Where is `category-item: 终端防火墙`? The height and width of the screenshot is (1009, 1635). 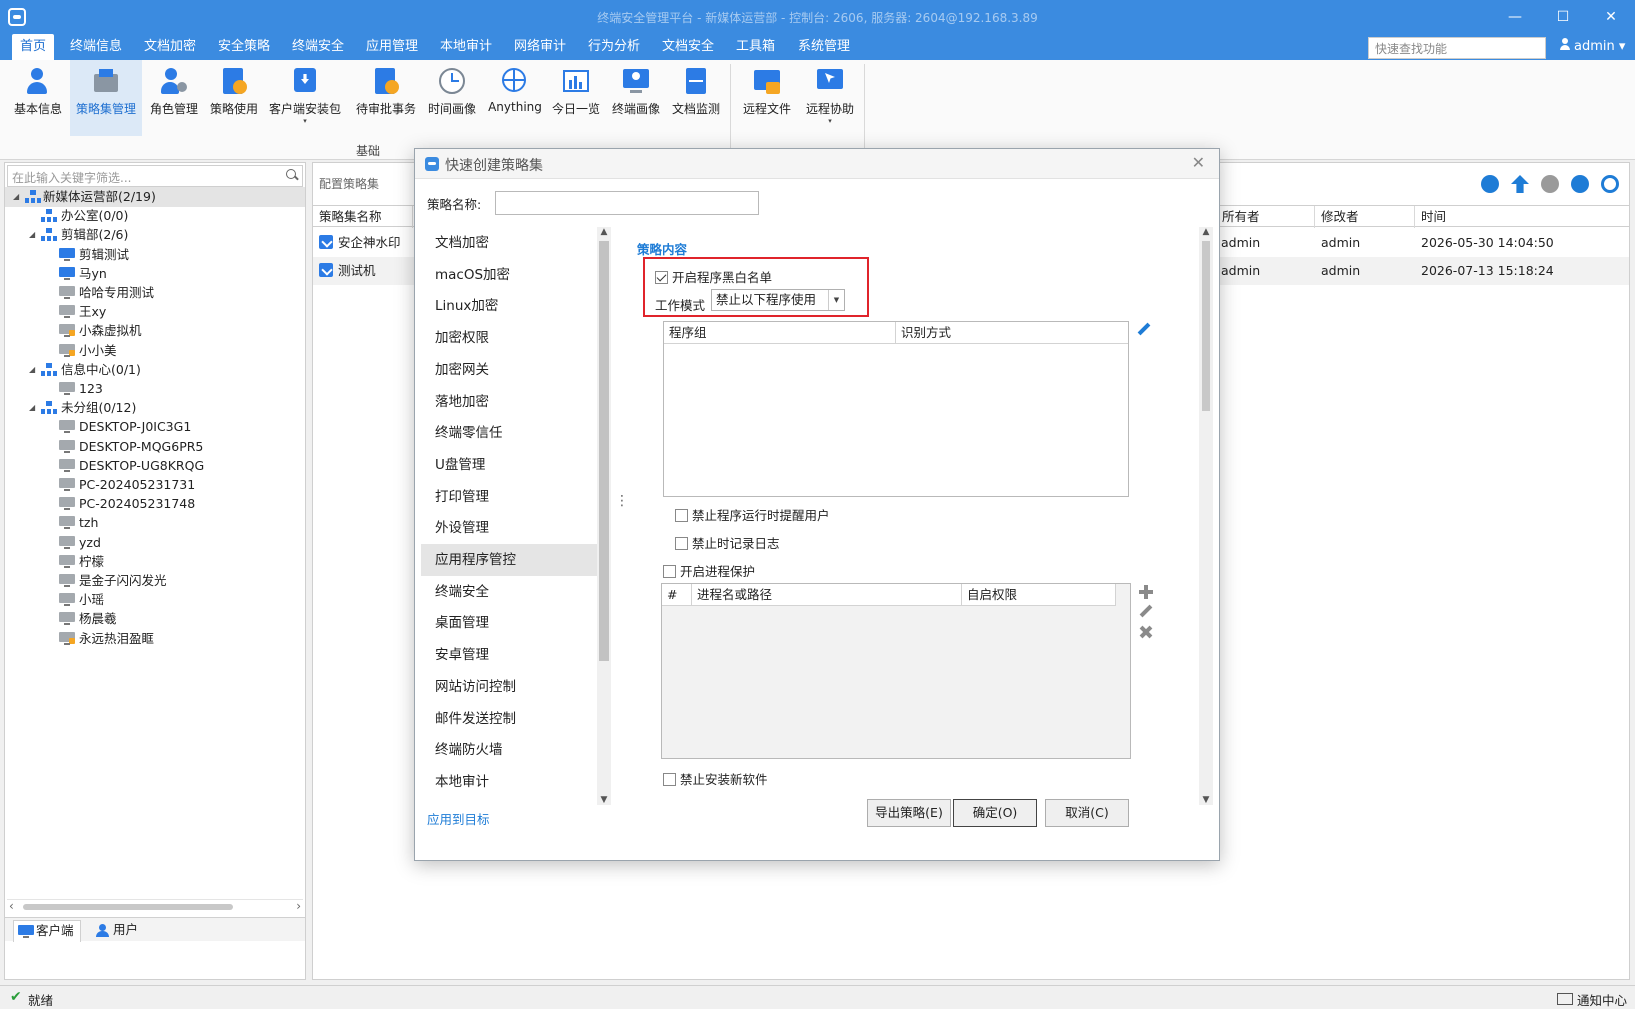 category-item: 终端防火墙 is located at coordinates (511, 750).